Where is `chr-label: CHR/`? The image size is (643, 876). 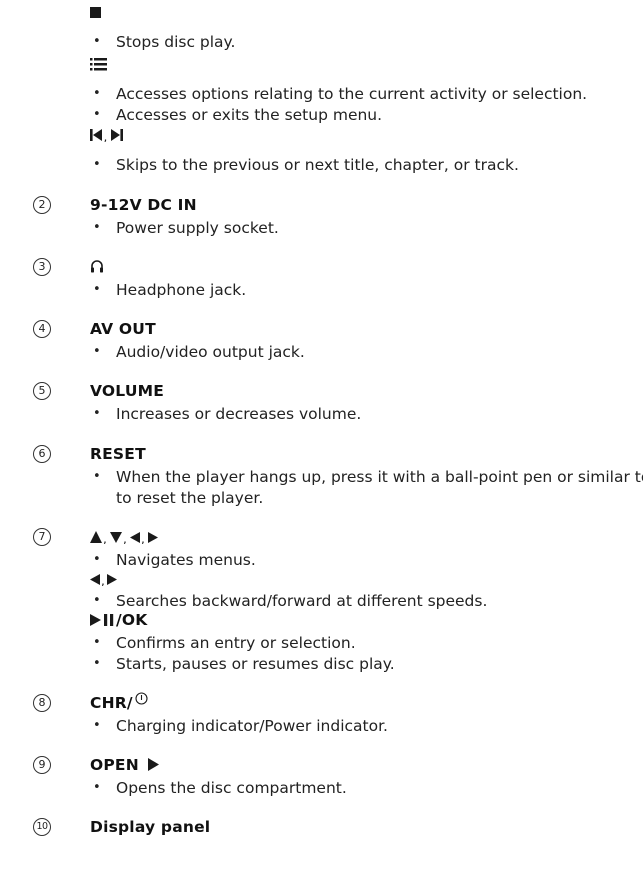 chr-label: CHR/ is located at coordinates (111, 703).